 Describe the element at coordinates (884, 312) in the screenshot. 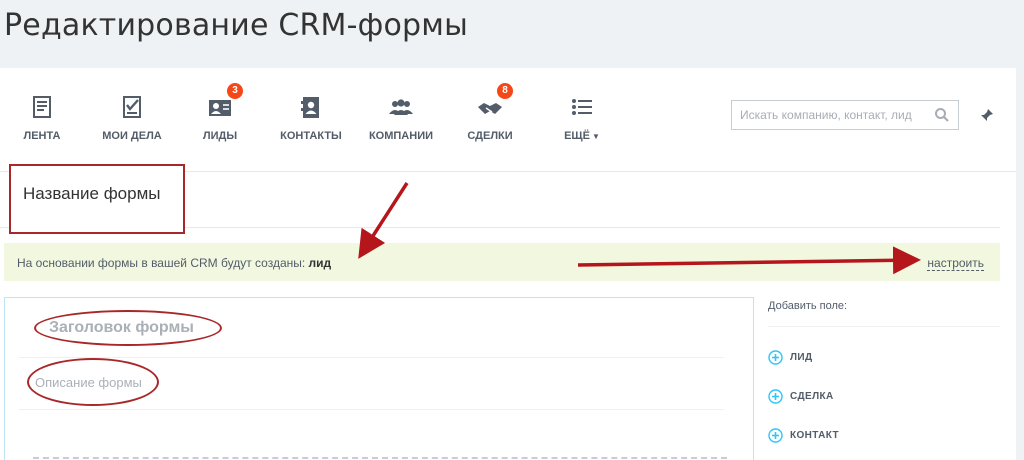

I see `add-field-title: Добавить поле:` at that location.